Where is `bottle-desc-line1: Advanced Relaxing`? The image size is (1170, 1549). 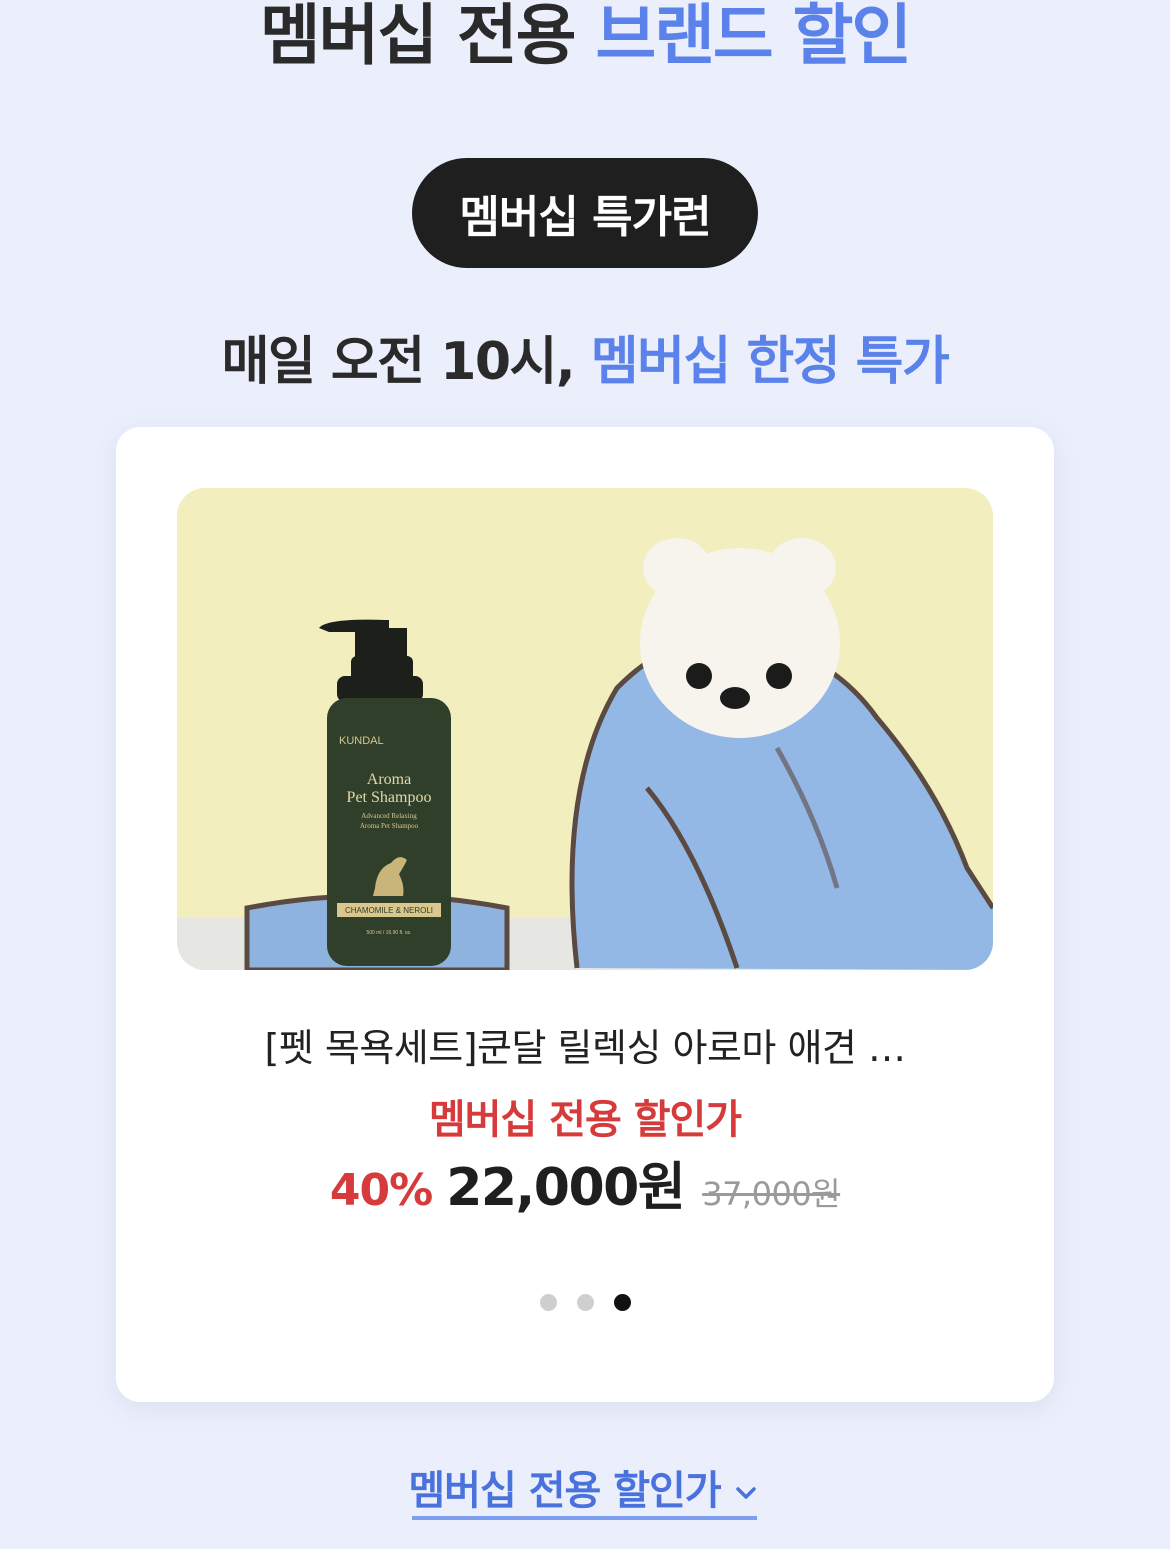 bottle-desc-line1: Advanced Relaxing is located at coordinates (389, 816).